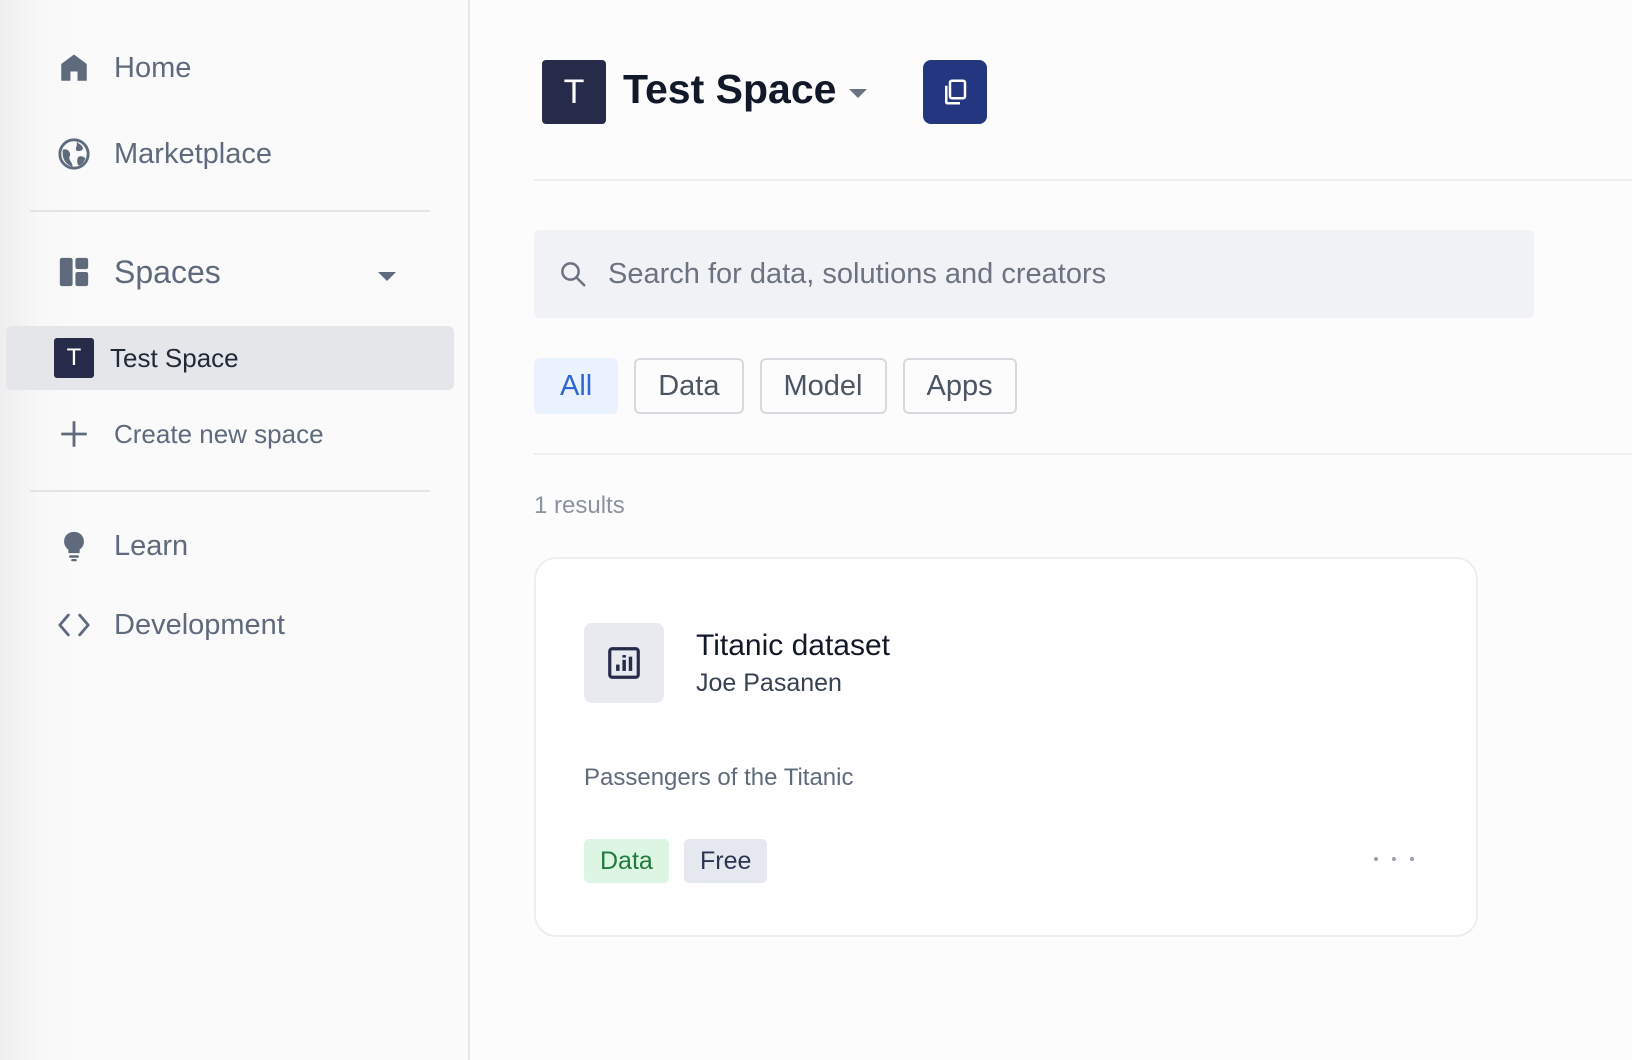 This screenshot has height=1060, width=1632. I want to click on search-bar, so click(1034, 274).